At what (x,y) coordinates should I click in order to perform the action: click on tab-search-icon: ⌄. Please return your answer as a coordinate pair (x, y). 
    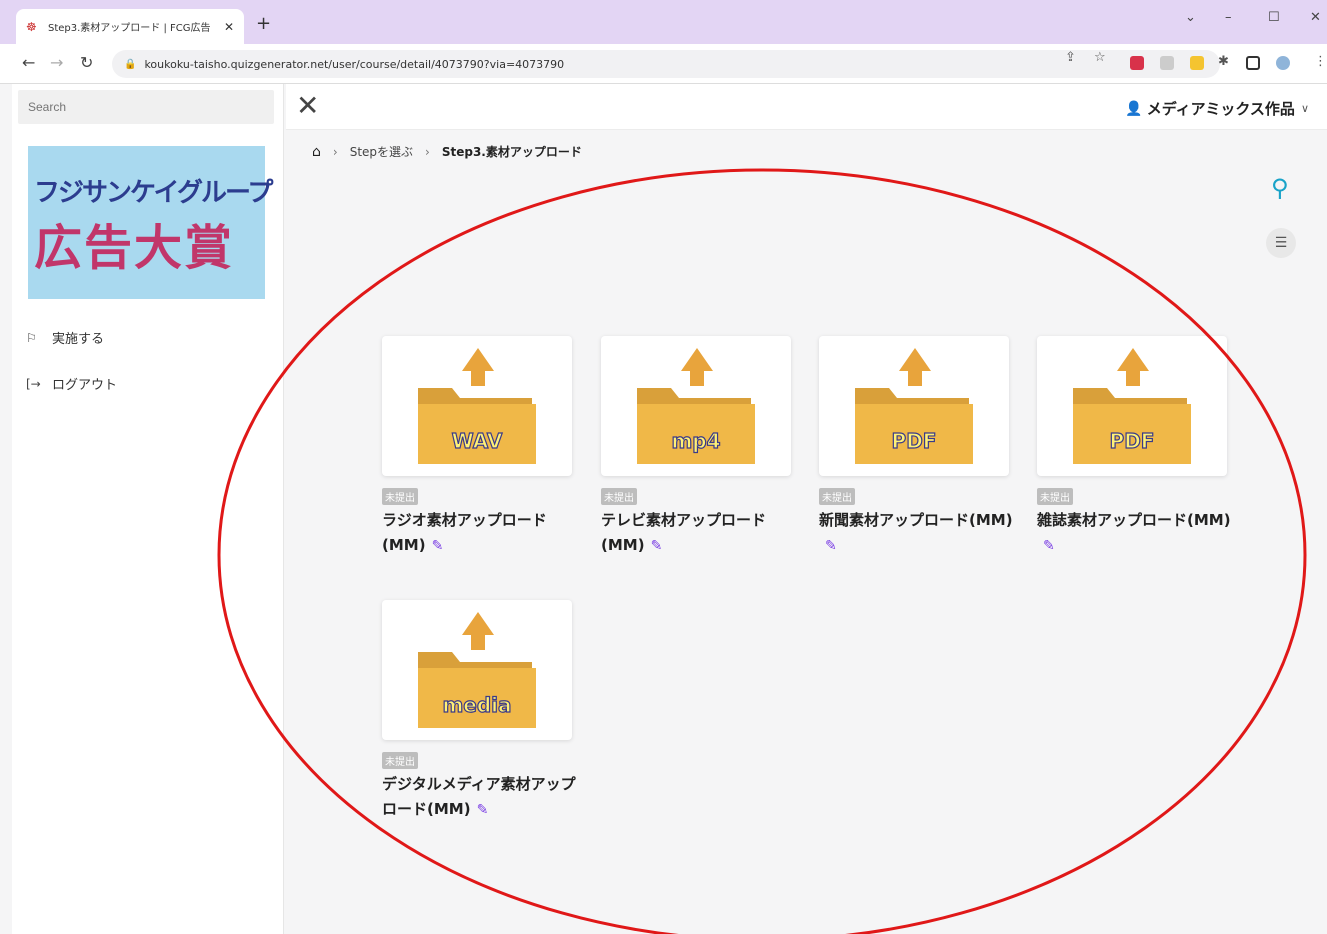
    Looking at the image, I should click on (1190, 17).